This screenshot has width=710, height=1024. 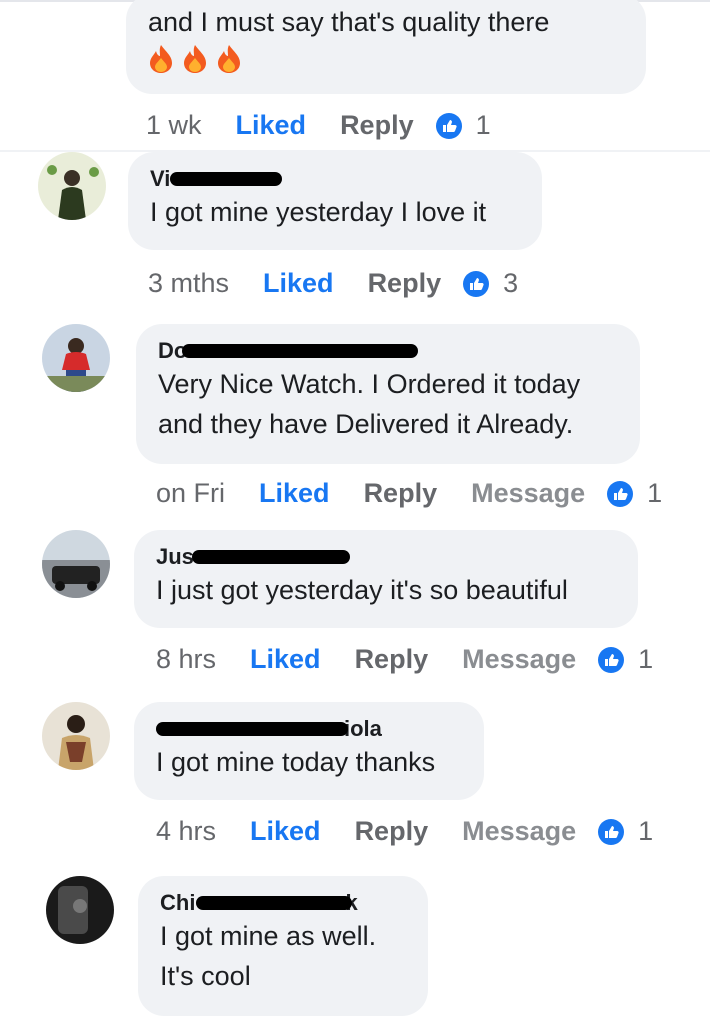 I want to click on commenter-name: Vi, so click(x=216, y=179).